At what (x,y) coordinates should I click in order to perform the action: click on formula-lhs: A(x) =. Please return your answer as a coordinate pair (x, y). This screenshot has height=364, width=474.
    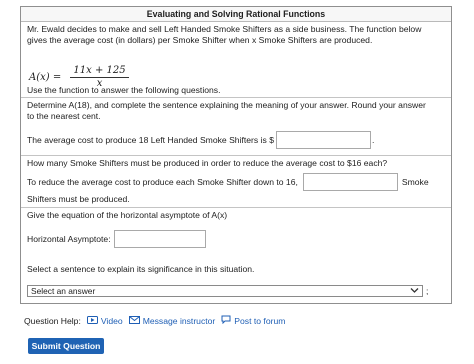
    Looking at the image, I should click on (45, 77).